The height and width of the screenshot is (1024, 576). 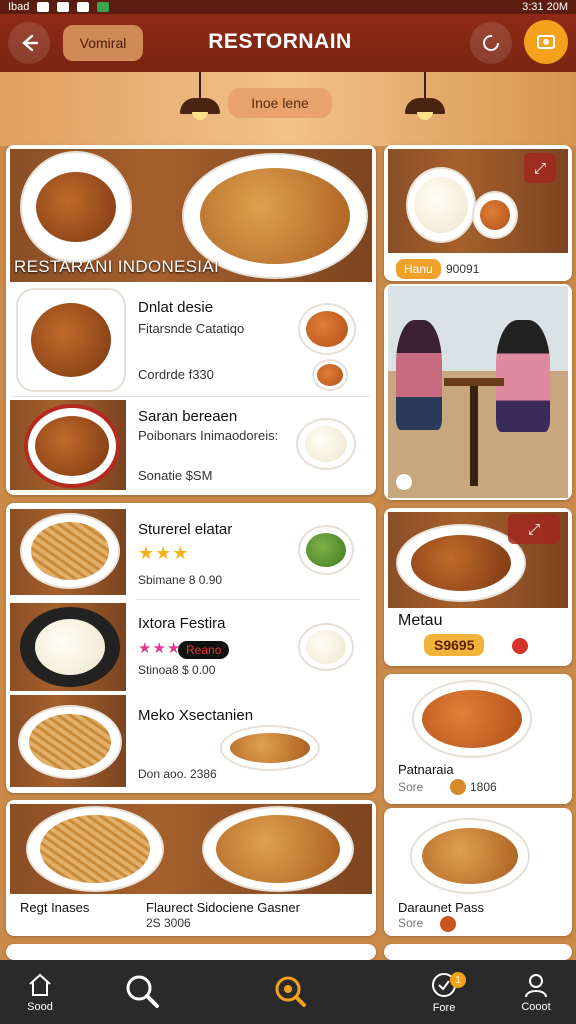 What do you see at coordinates (180, 580) in the screenshot?
I see `item-price: Sbimane 8 0.90` at bounding box center [180, 580].